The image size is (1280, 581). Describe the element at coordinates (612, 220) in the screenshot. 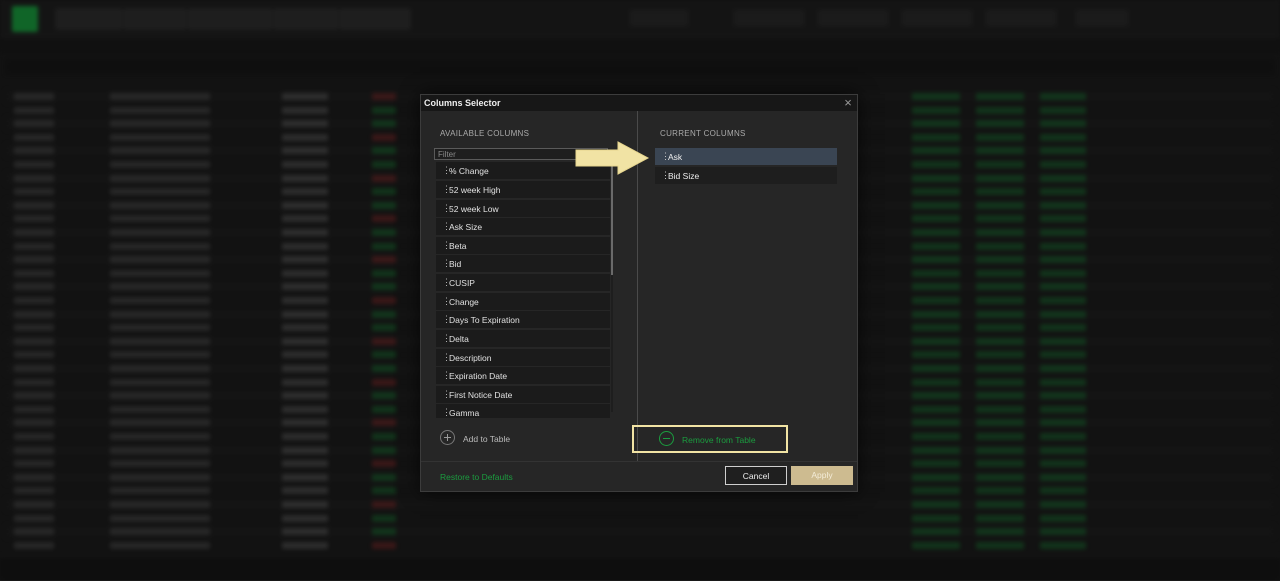

I see `scrollbar-thumb` at that location.